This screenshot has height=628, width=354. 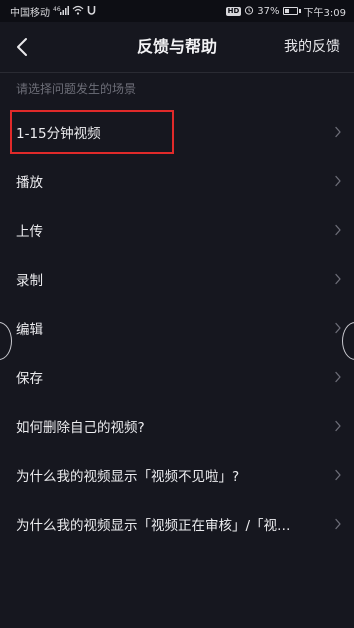 I want to click on status-bar: 中国移动 46 HD 37% 下午3:09, so click(x=177, y=11).